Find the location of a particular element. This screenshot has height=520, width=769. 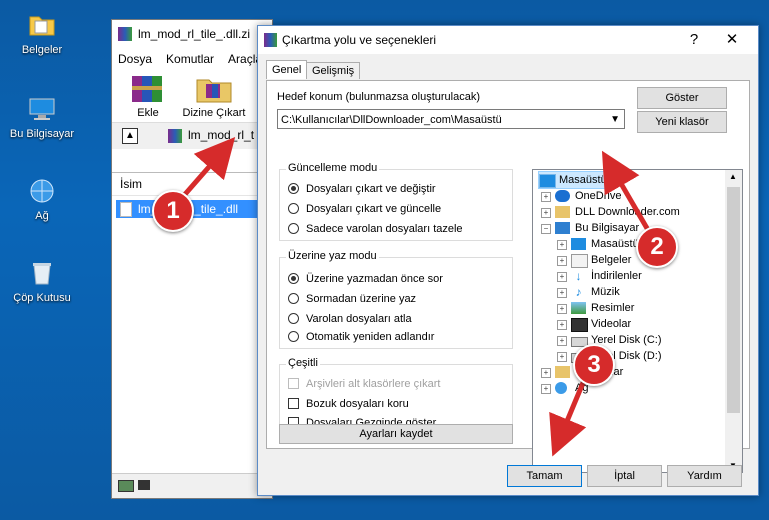

recycle-bin-icon is located at coordinates (42, 273).